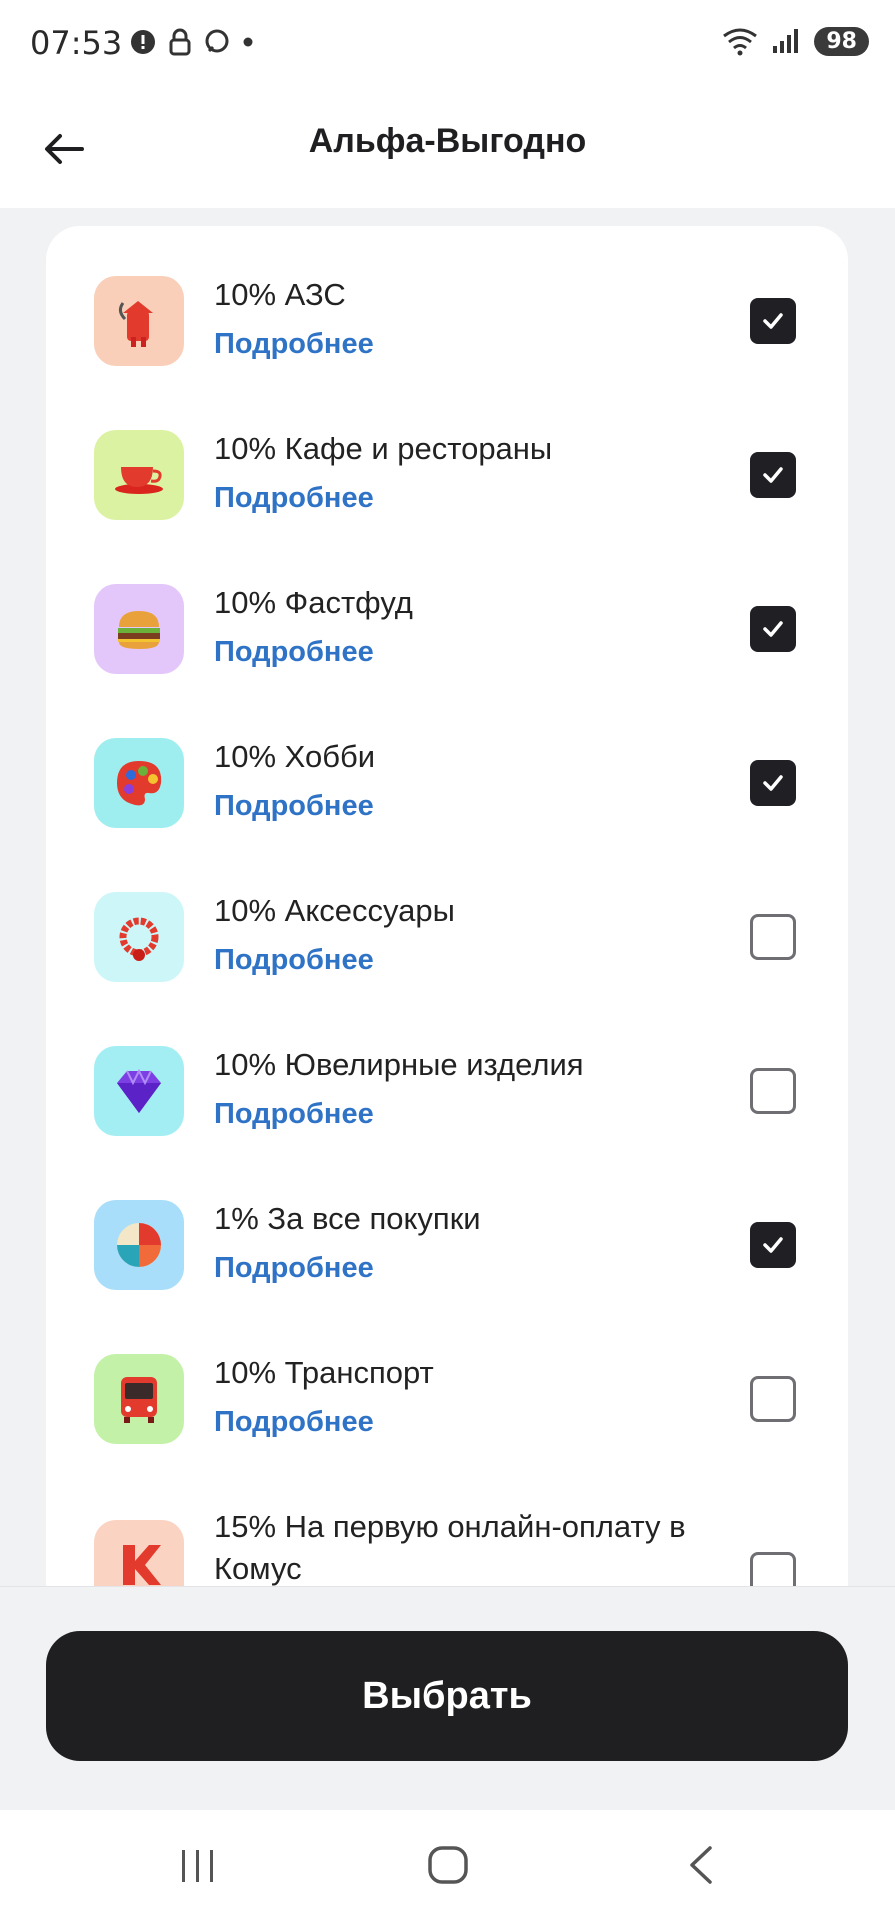  What do you see at coordinates (143, 42) in the screenshot?
I see `alert-icon` at bounding box center [143, 42].